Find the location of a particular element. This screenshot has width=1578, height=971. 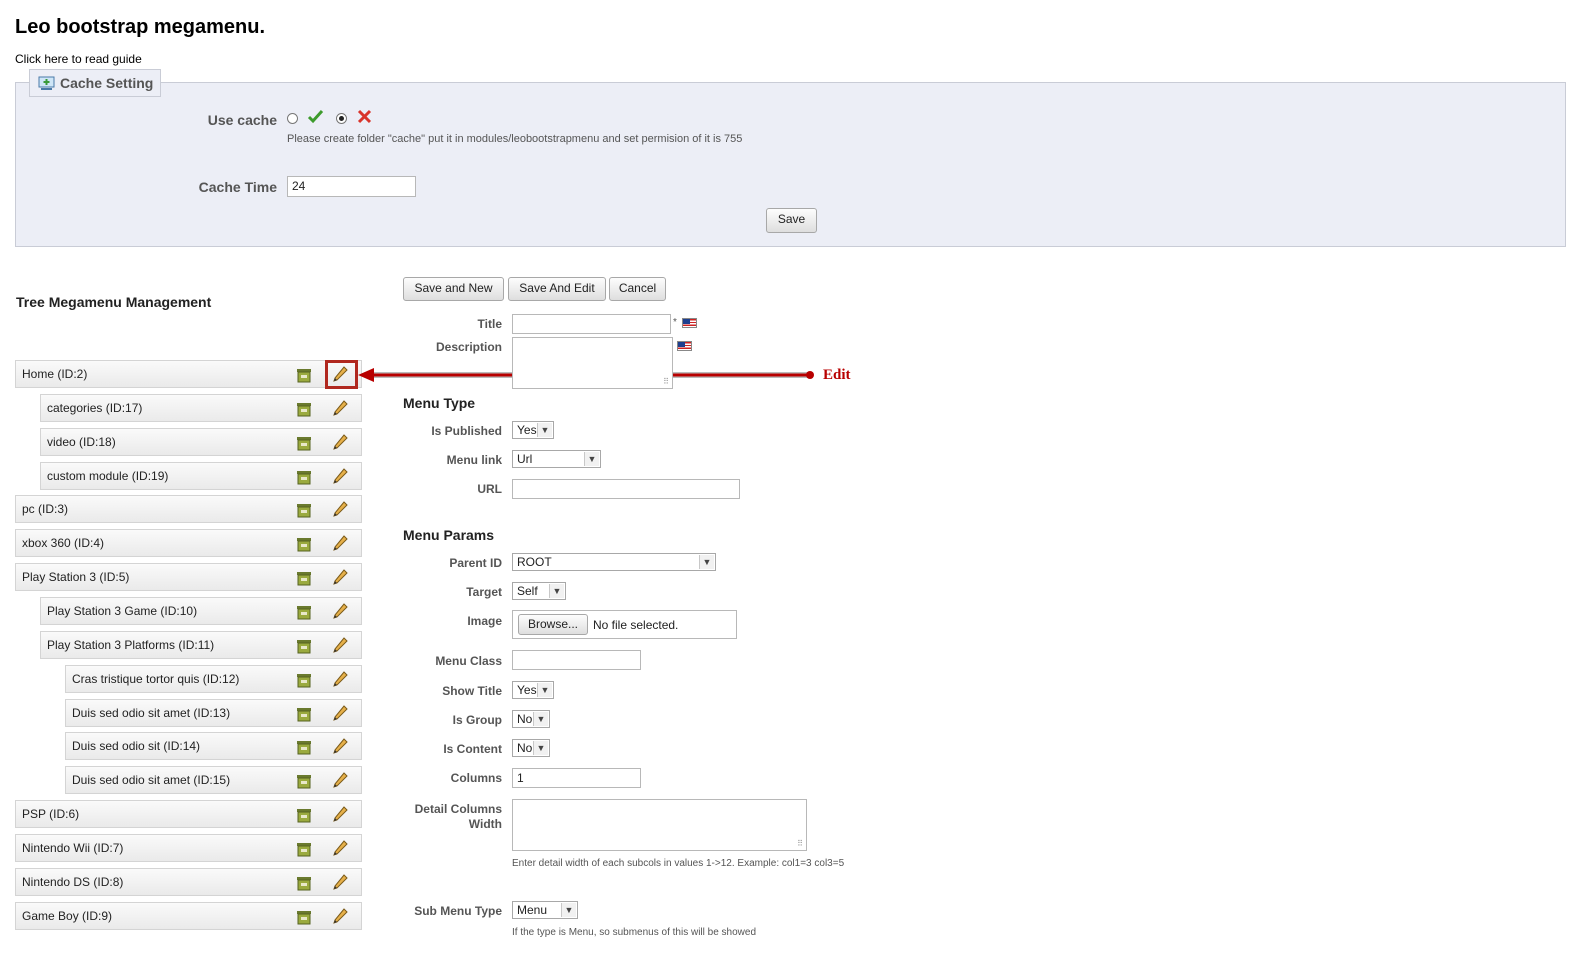

use-cache-no-radio is located at coordinates (341, 118).